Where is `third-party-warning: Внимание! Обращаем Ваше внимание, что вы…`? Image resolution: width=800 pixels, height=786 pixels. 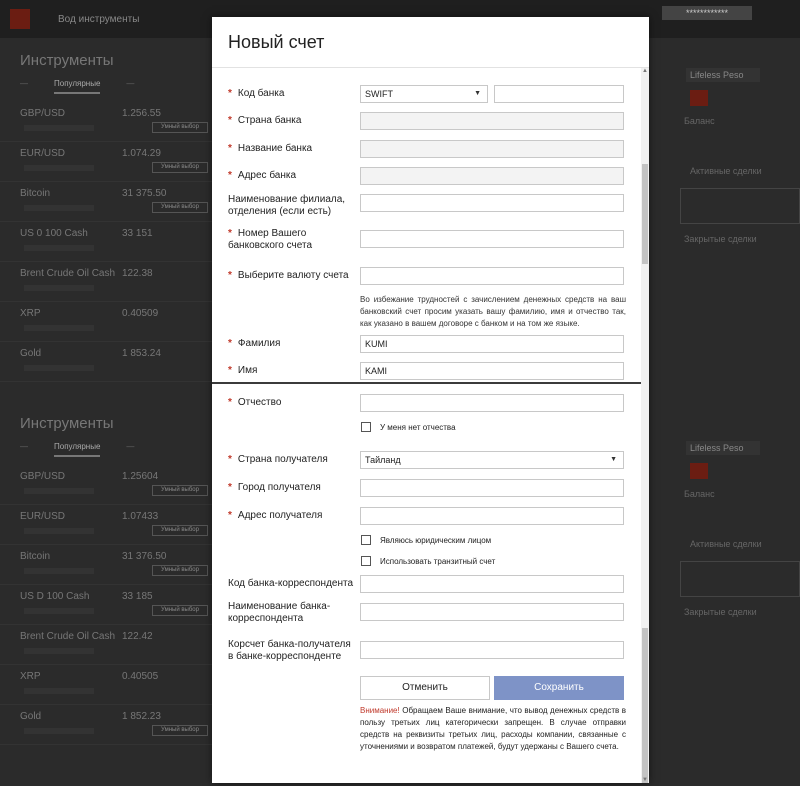 third-party-warning: Внимание! Обращаем Ваше внимание, что вы… is located at coordinates (493, 729).